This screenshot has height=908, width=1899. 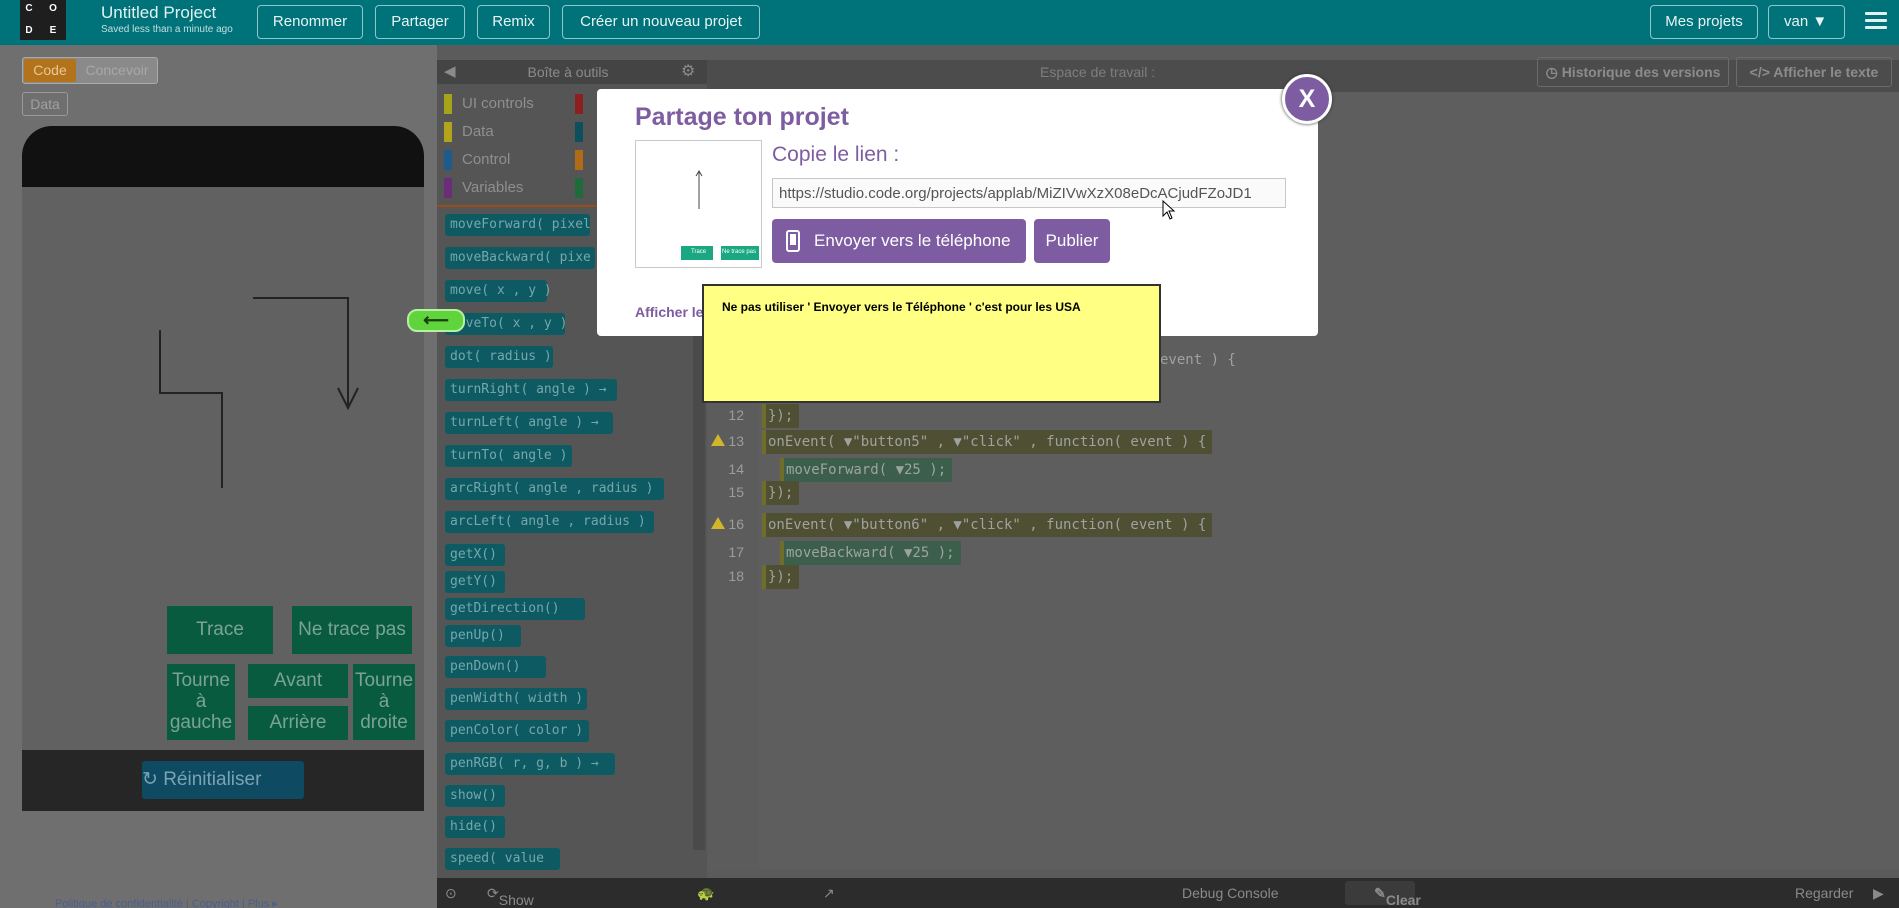 What do you see at coordinates (298, 723) in the screenshot?
I see `backward-button: Arrière` at bounding box center [298, 723].